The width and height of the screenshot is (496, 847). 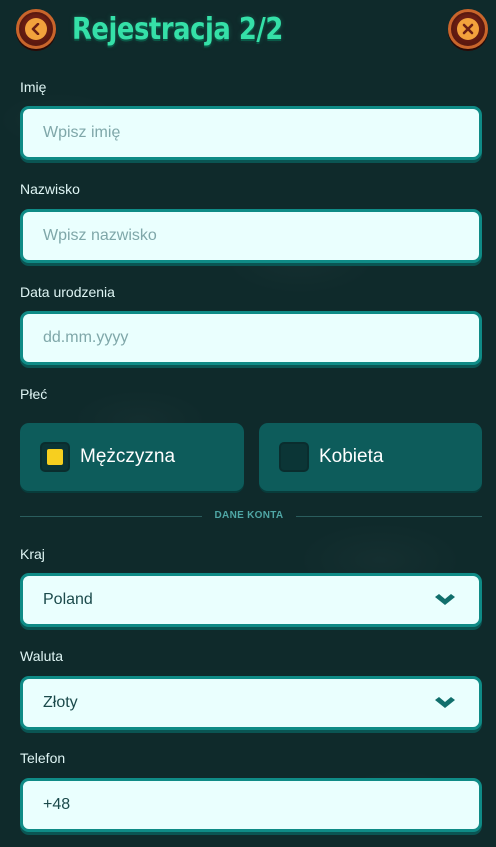 I want to click on country-value: Poland, so click(x=68, y=599).